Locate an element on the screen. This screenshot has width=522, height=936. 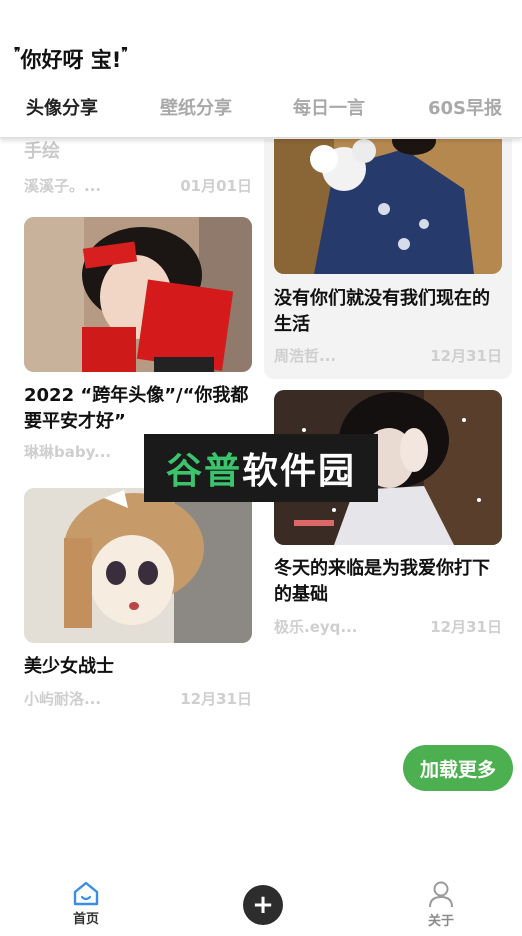
add-post-button: + is located at coordinates (263, 905).